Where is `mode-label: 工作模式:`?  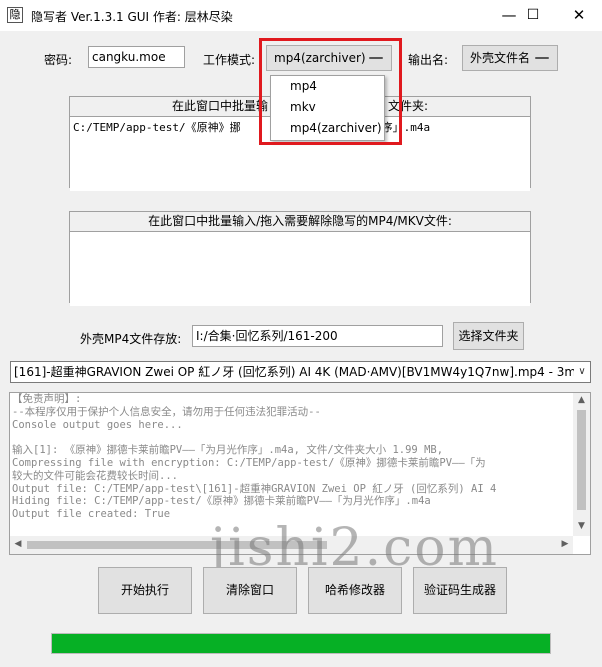
mode-label: 工作模式: is located at coordinates (229, 60).